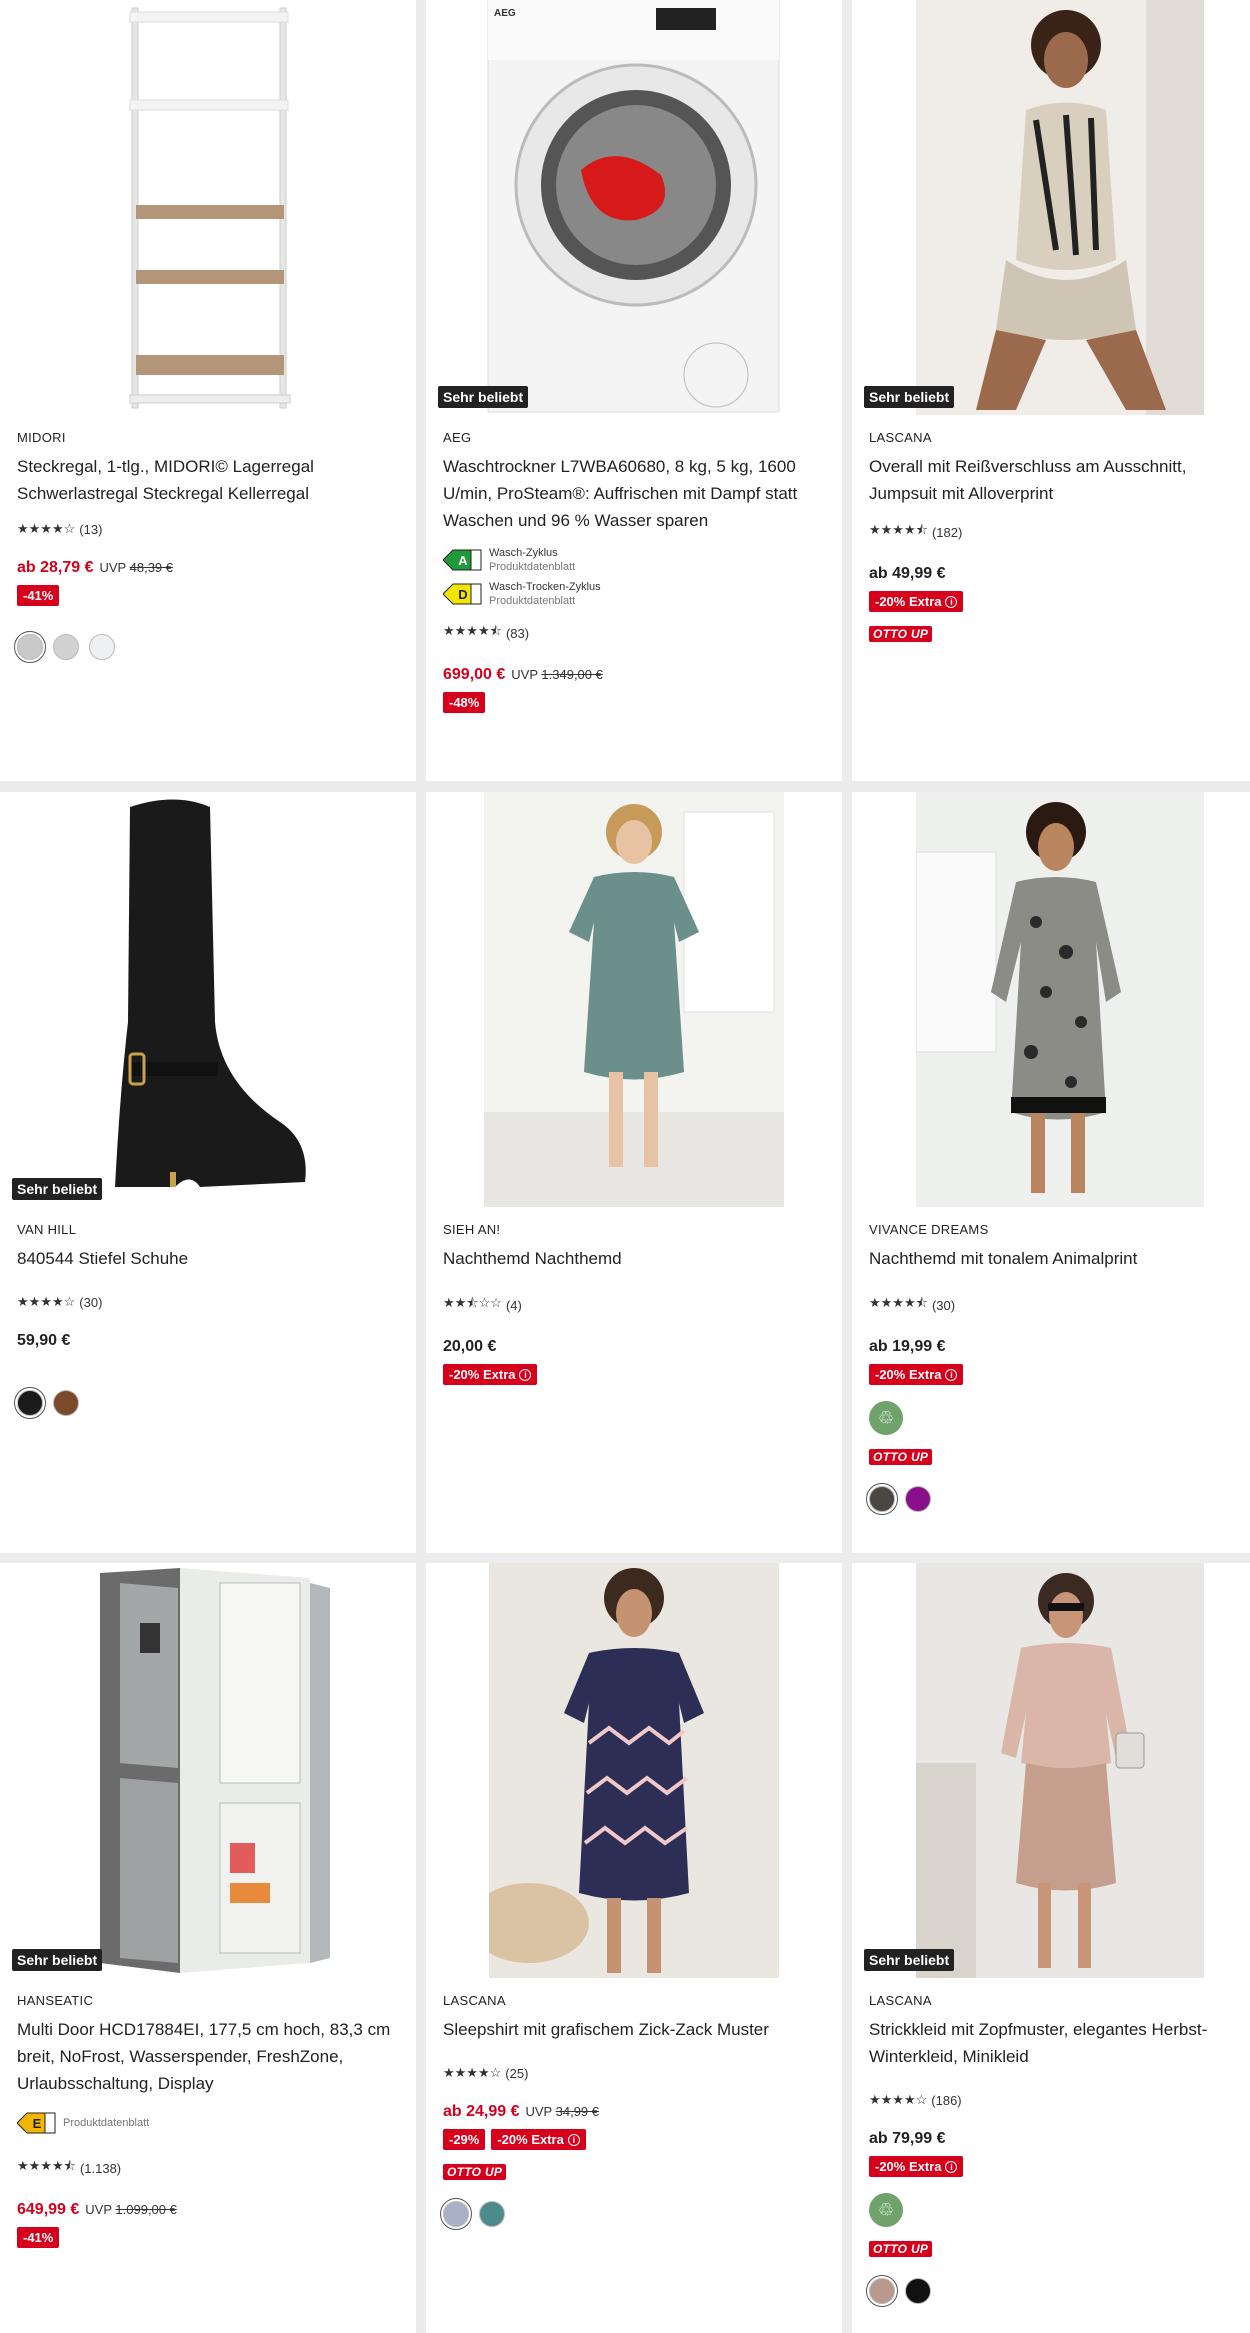 Image resolution: width=1250 pixels, height=2333 pixels. I want to click on product-brand: VIVANCE DREAMS, so click(929, 1229).